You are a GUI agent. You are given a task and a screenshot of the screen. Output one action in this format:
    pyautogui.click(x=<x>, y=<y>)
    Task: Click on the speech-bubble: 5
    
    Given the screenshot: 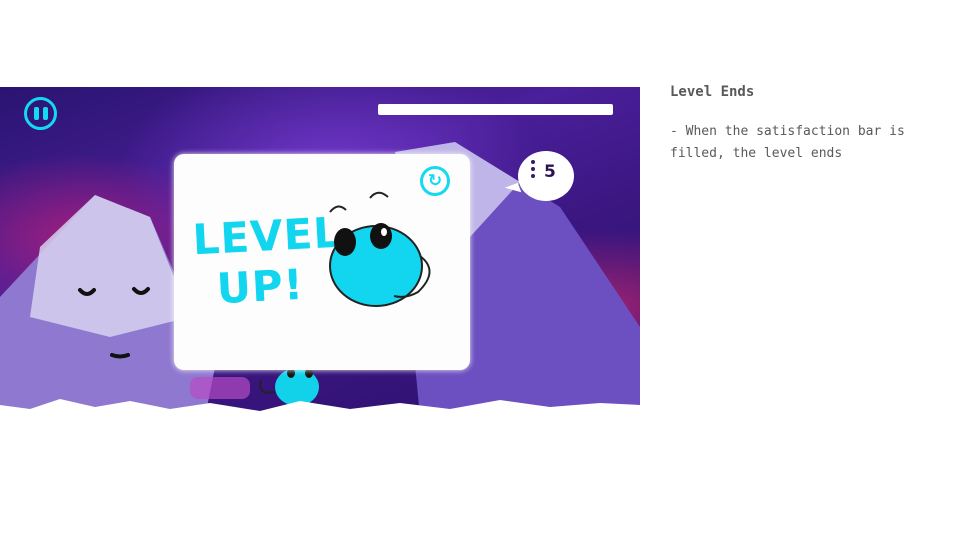 What is the action you would take?
    pyautogui.click(x=546, y=176)
    